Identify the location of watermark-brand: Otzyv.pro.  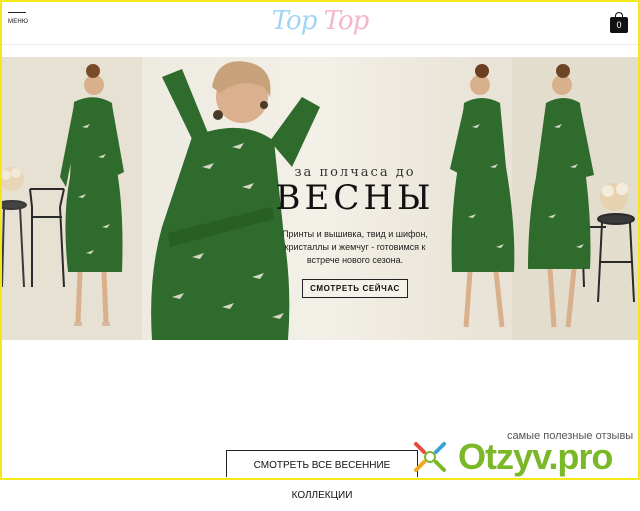
(535, 456).